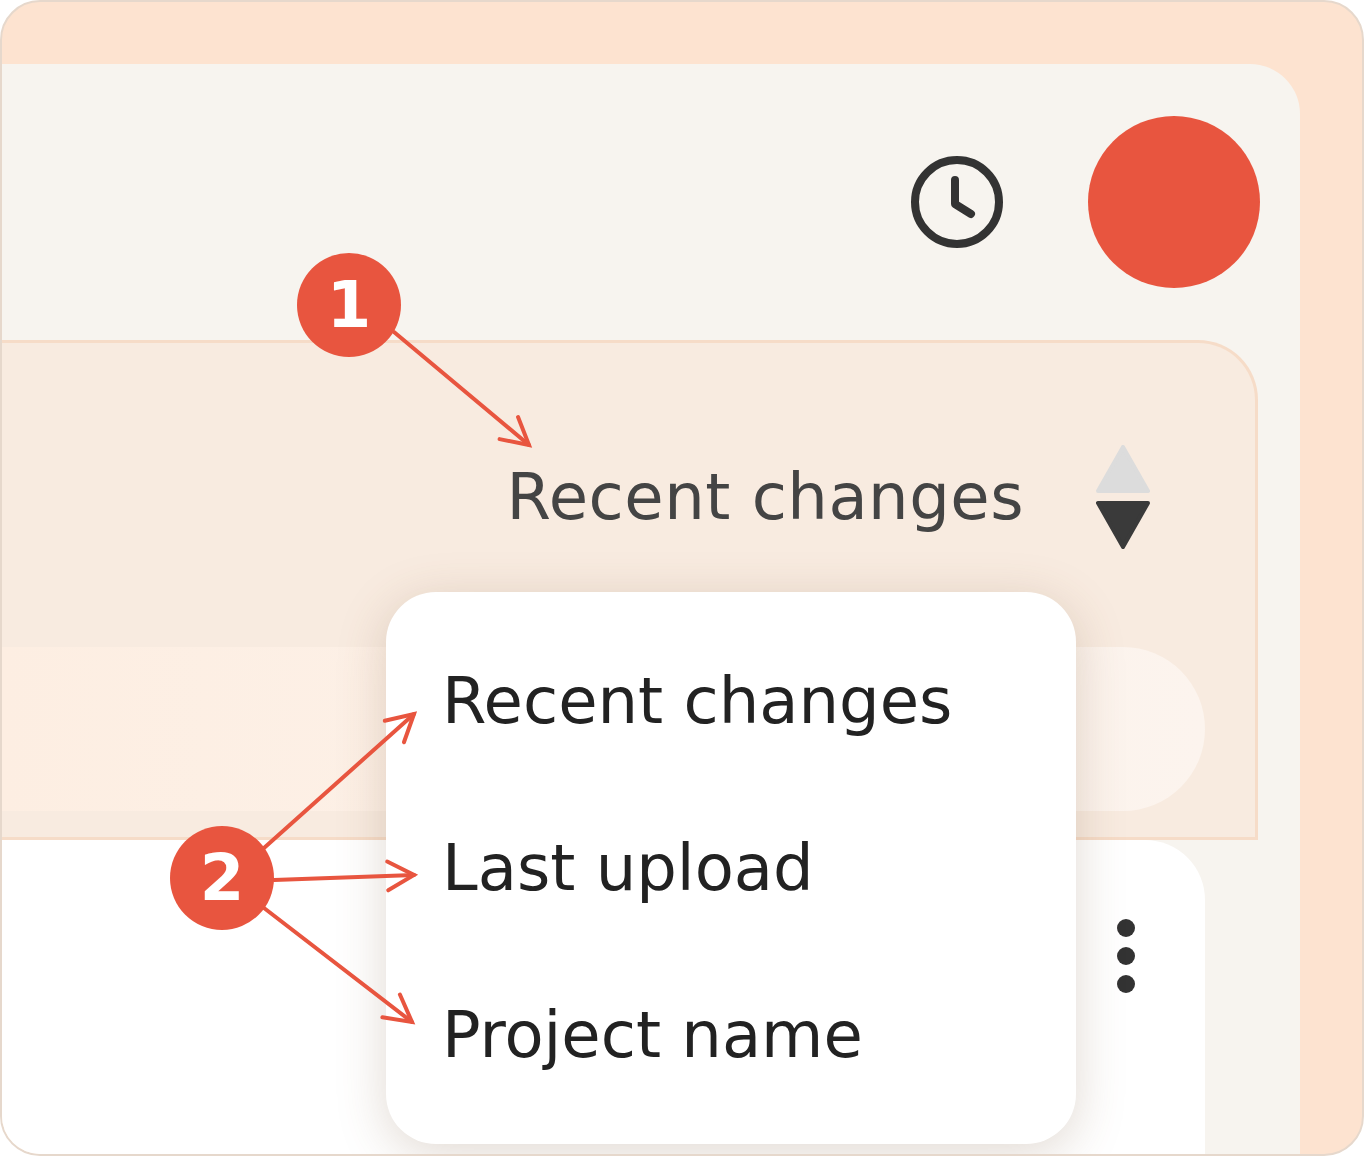 The height and width of the screenshot is (1156, 1364). Describe the element at coordinates (1126, 956) in the screenshot. I see `kebab-menu-icon` at that location.